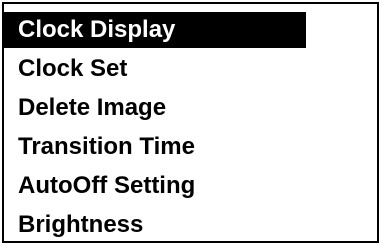 This screenshot has height=247, width=383. Describe the element at coordinates (155, 30) in the screenshot. I see `menu-item-clock-display: Clock Display` at that location.